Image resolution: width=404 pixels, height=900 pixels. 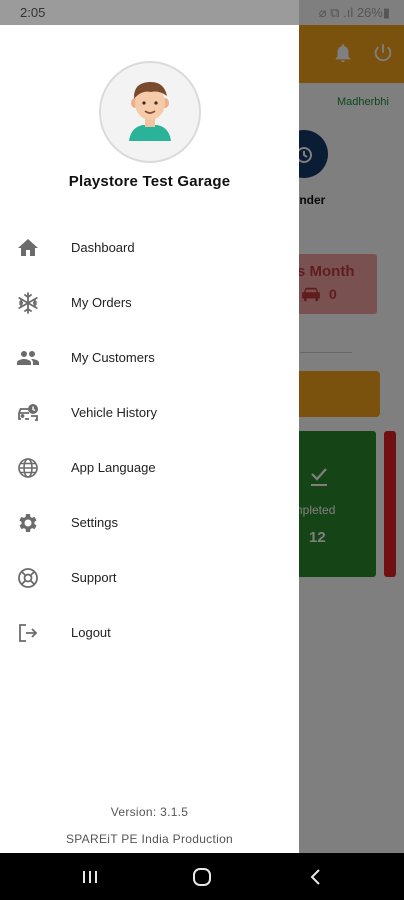 I want to click on company-text: SPAREiT PE India Production, so click(x=149, y=839).